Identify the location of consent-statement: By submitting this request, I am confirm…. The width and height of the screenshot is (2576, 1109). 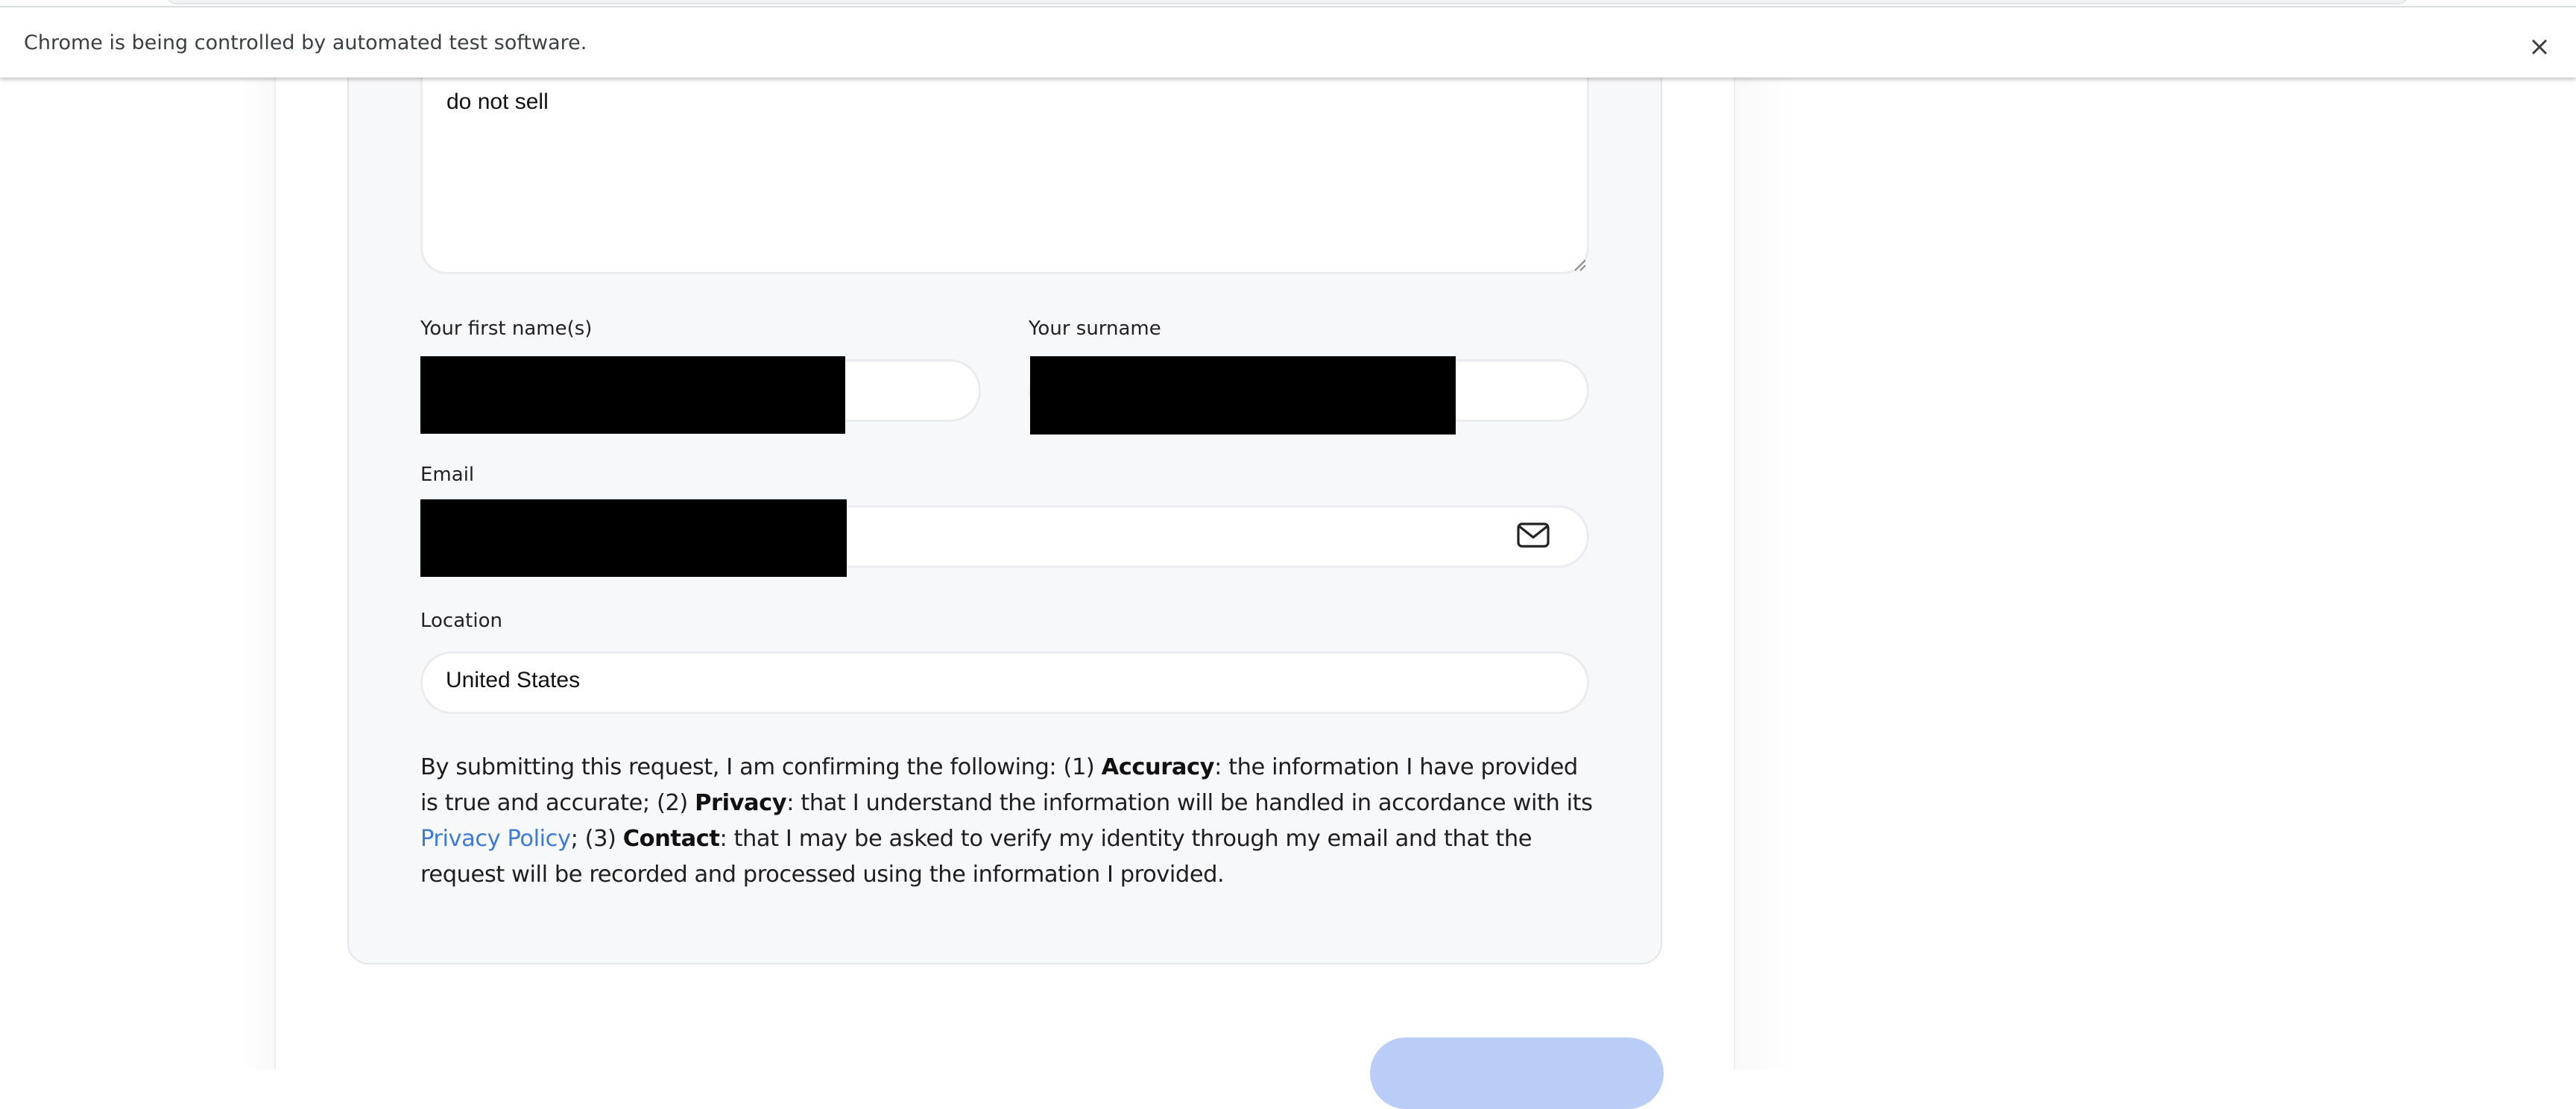
(1009, 821).